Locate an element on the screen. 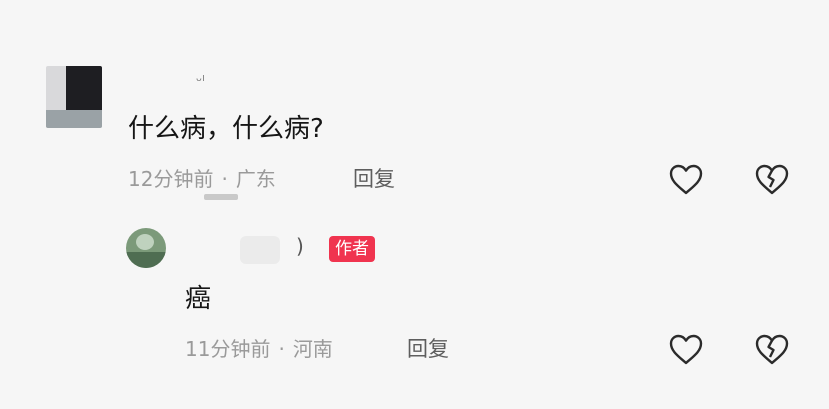 The height and width of the screenshot is (409, 829). scrub-mark is located at coordinates (221, 197).